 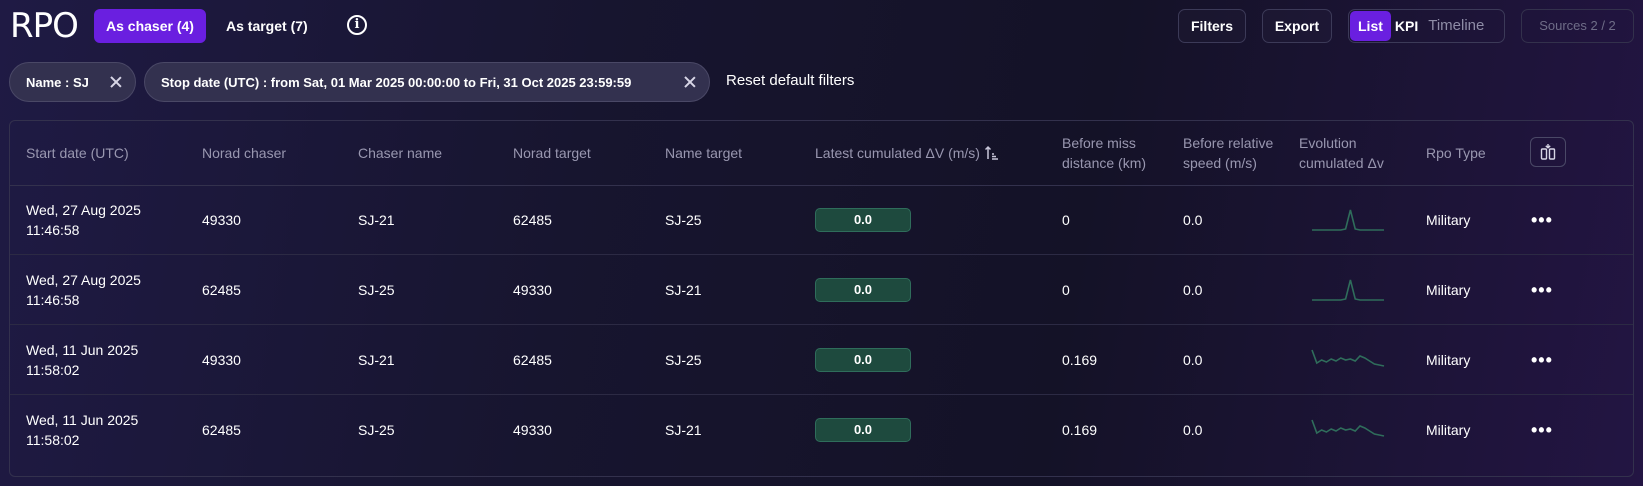 What do you see at coordinates (1231, 153) in the screenshot?
I see `col-header-relative-speed: Before relative speed (m/s)` at bounding box center [1231, 153].